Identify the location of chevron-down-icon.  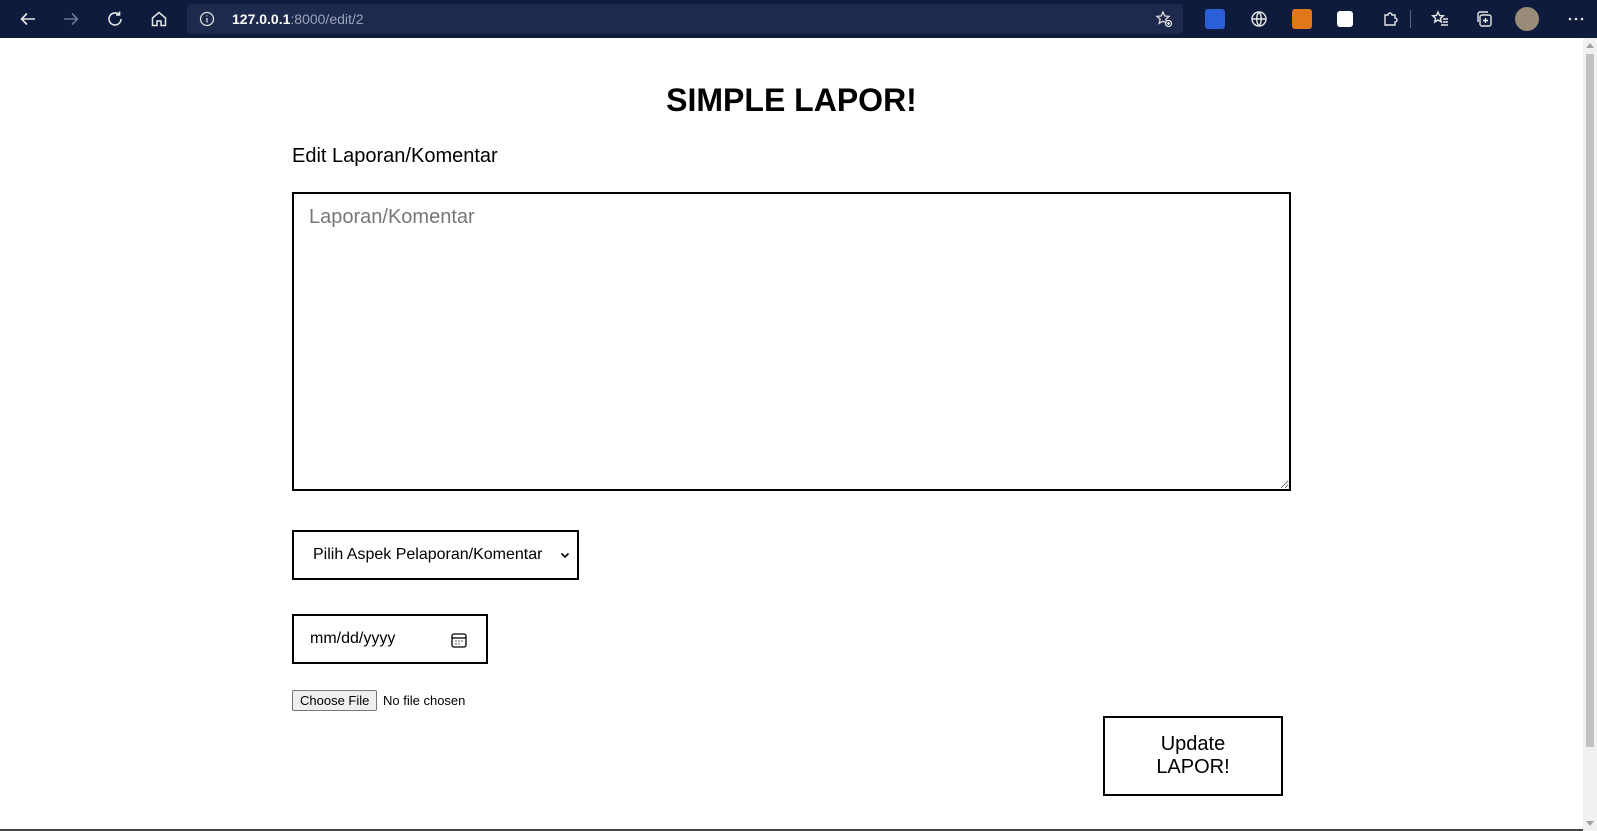
(565, 555).